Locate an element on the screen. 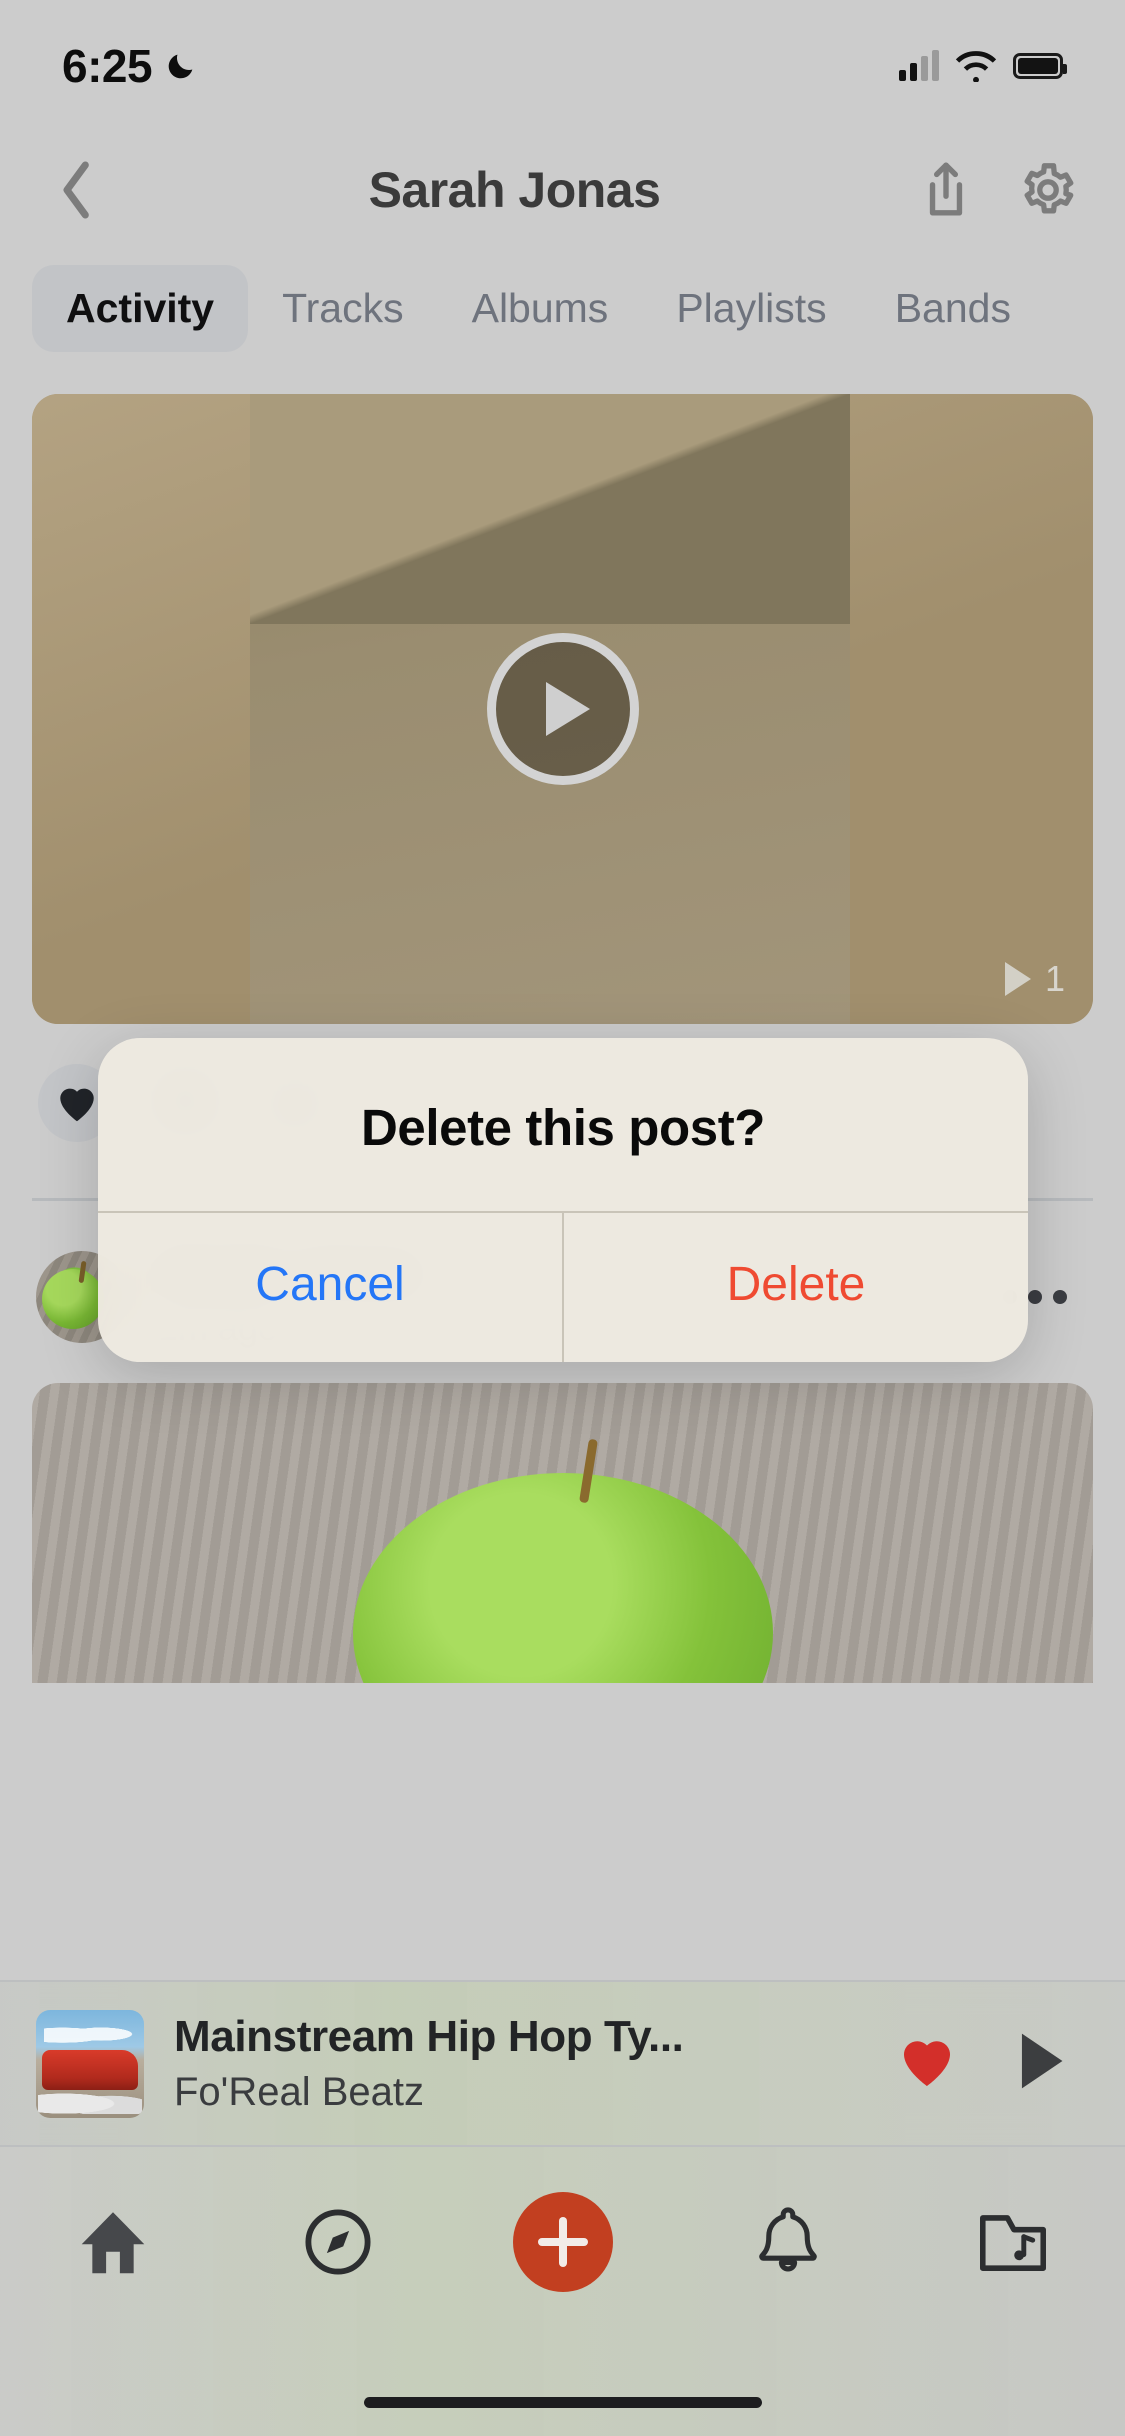 The image size is (1125, 2436). bell-icon is located at coordinates (787, 2239).